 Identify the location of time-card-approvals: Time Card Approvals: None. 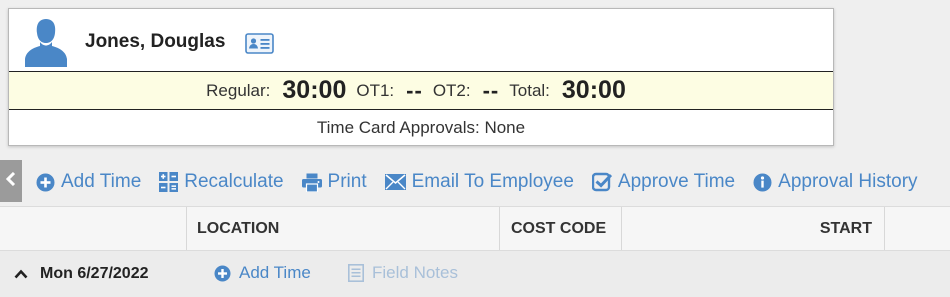
(421, 127).